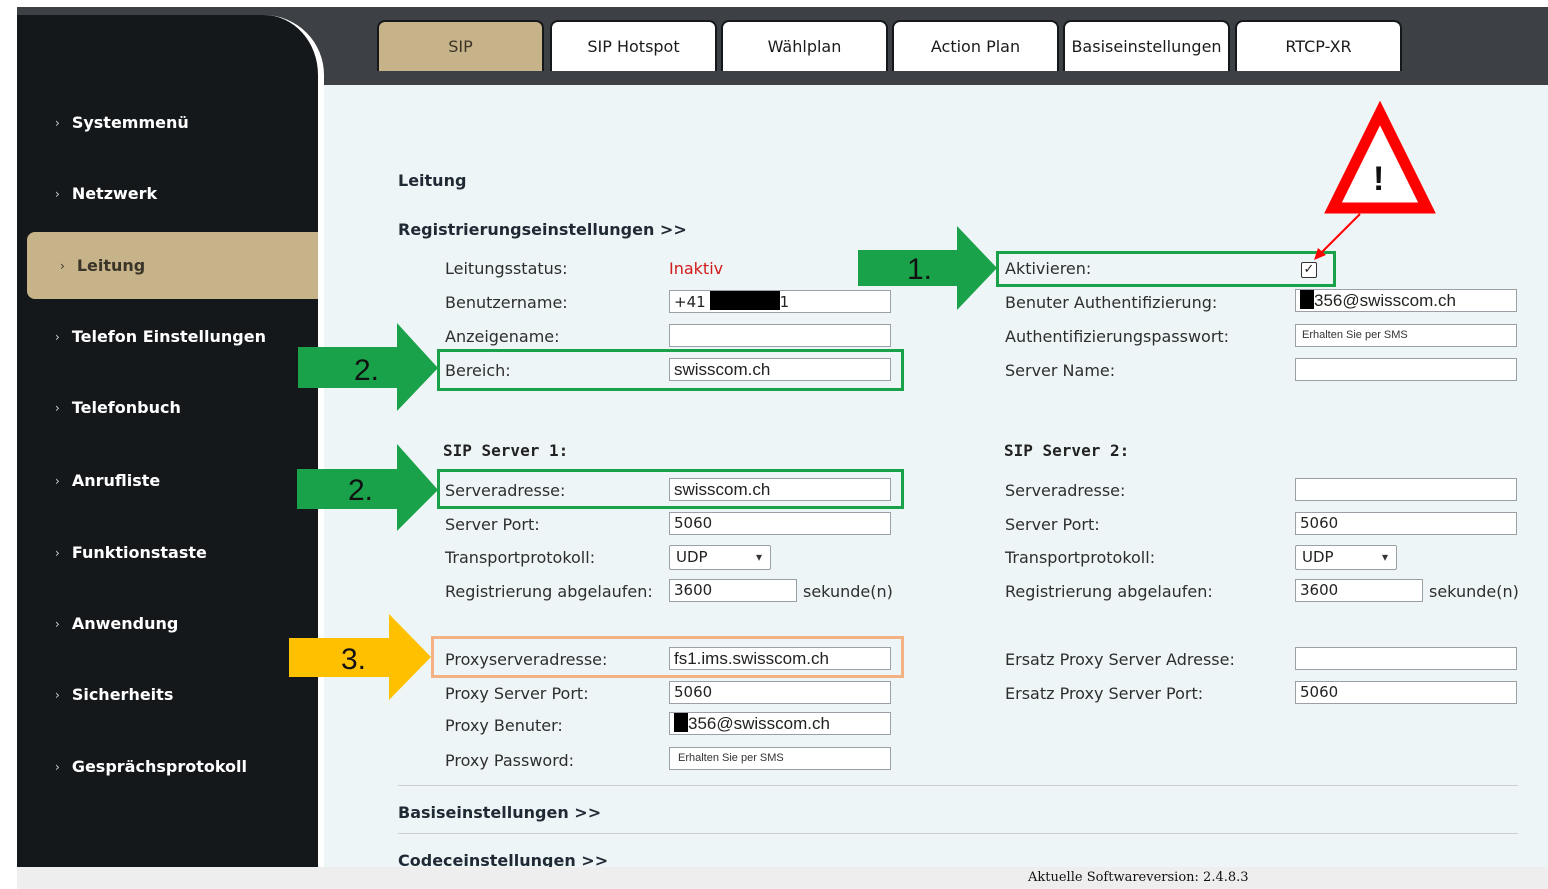 Image resolution: width=1548 pixels, height=889 pixels. I want to click on step-1-label: 1., so click(920, 269).